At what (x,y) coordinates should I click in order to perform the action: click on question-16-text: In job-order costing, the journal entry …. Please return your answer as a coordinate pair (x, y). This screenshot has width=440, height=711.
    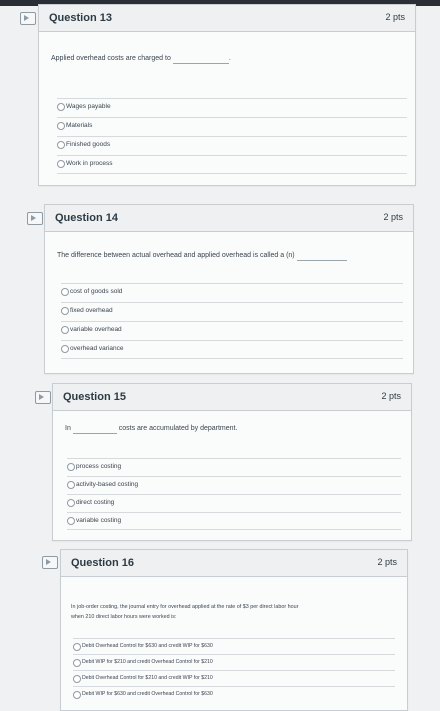
    Looking at the image, I should click on (236, 612).